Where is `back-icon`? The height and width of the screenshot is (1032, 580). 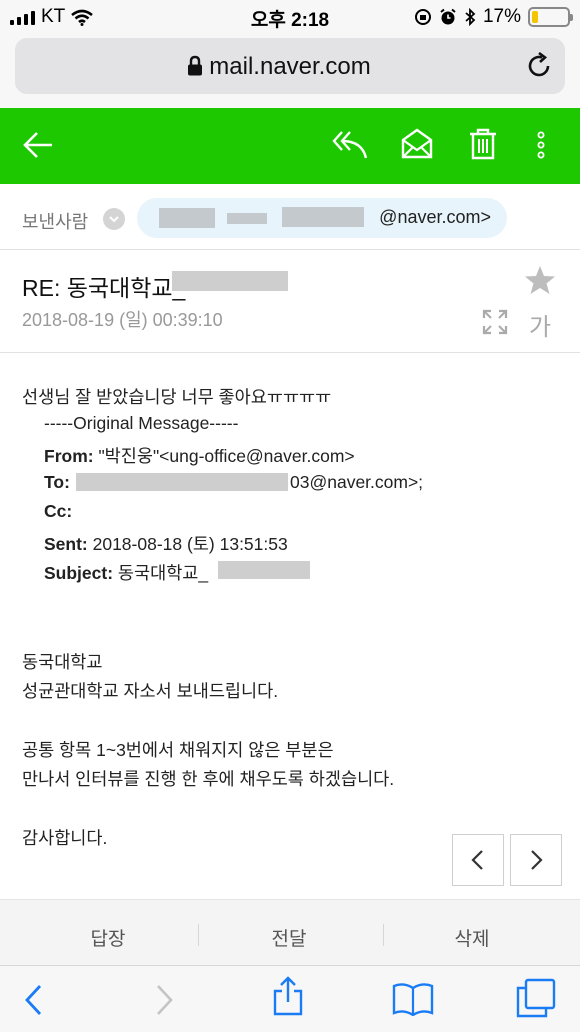 back-icon is located at coordinates (34, 1000).